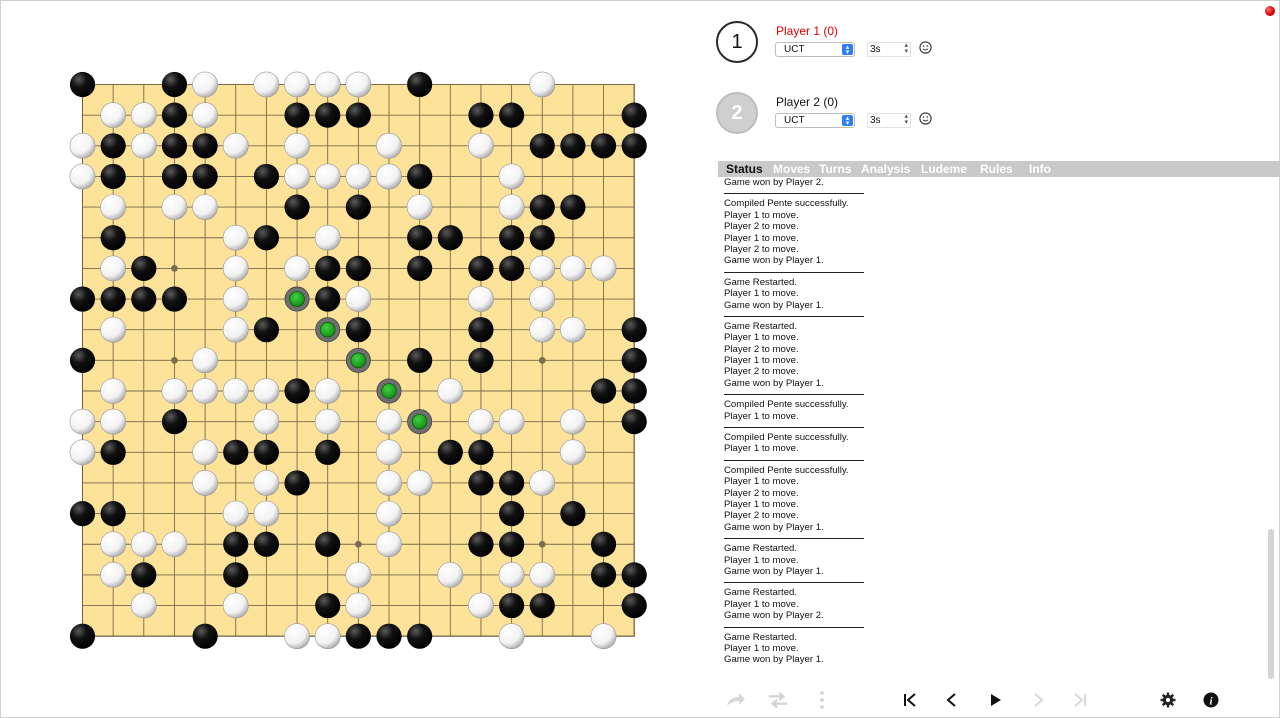  I want to click on last-move-icon, so click(1080, 700).